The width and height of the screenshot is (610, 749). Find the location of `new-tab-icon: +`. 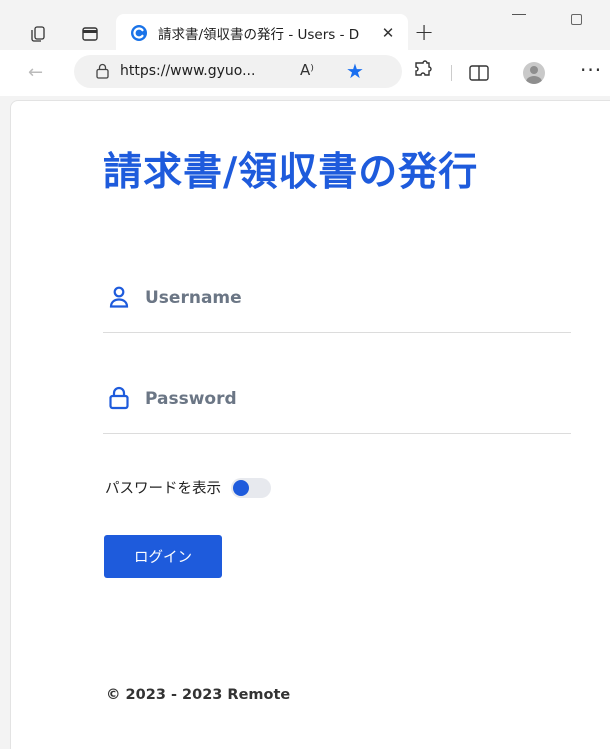

new-tab-icon: + is located at coordinates (424, 32).